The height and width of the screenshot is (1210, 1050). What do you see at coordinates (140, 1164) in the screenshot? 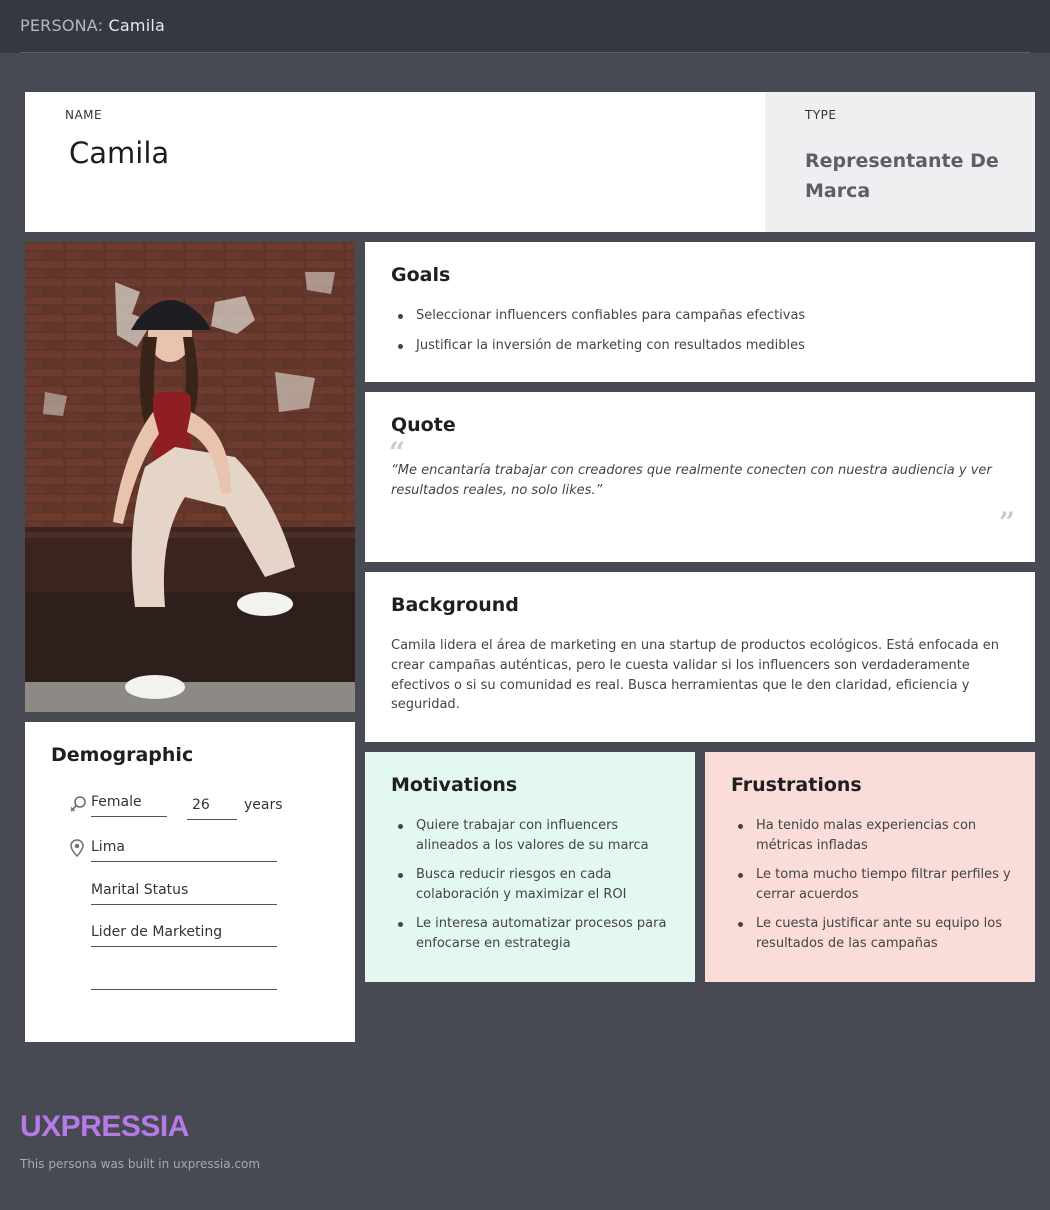
I see `footer-note: This persona was built in uxpressia.com` at bounding box center [140, 1164].